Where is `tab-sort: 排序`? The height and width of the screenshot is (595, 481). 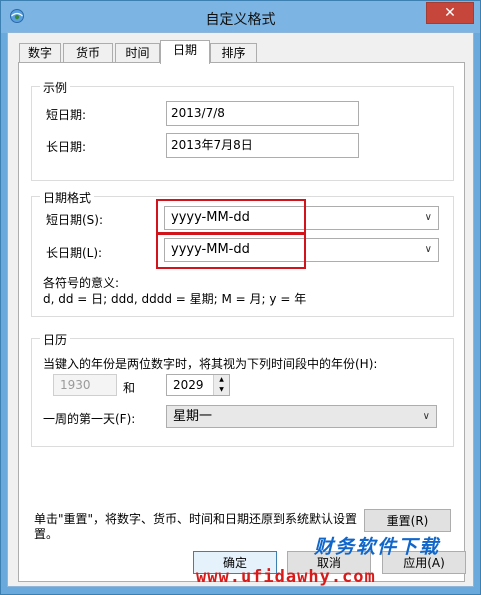
tab-sort: 排序 is located at coordinates (233, 53).